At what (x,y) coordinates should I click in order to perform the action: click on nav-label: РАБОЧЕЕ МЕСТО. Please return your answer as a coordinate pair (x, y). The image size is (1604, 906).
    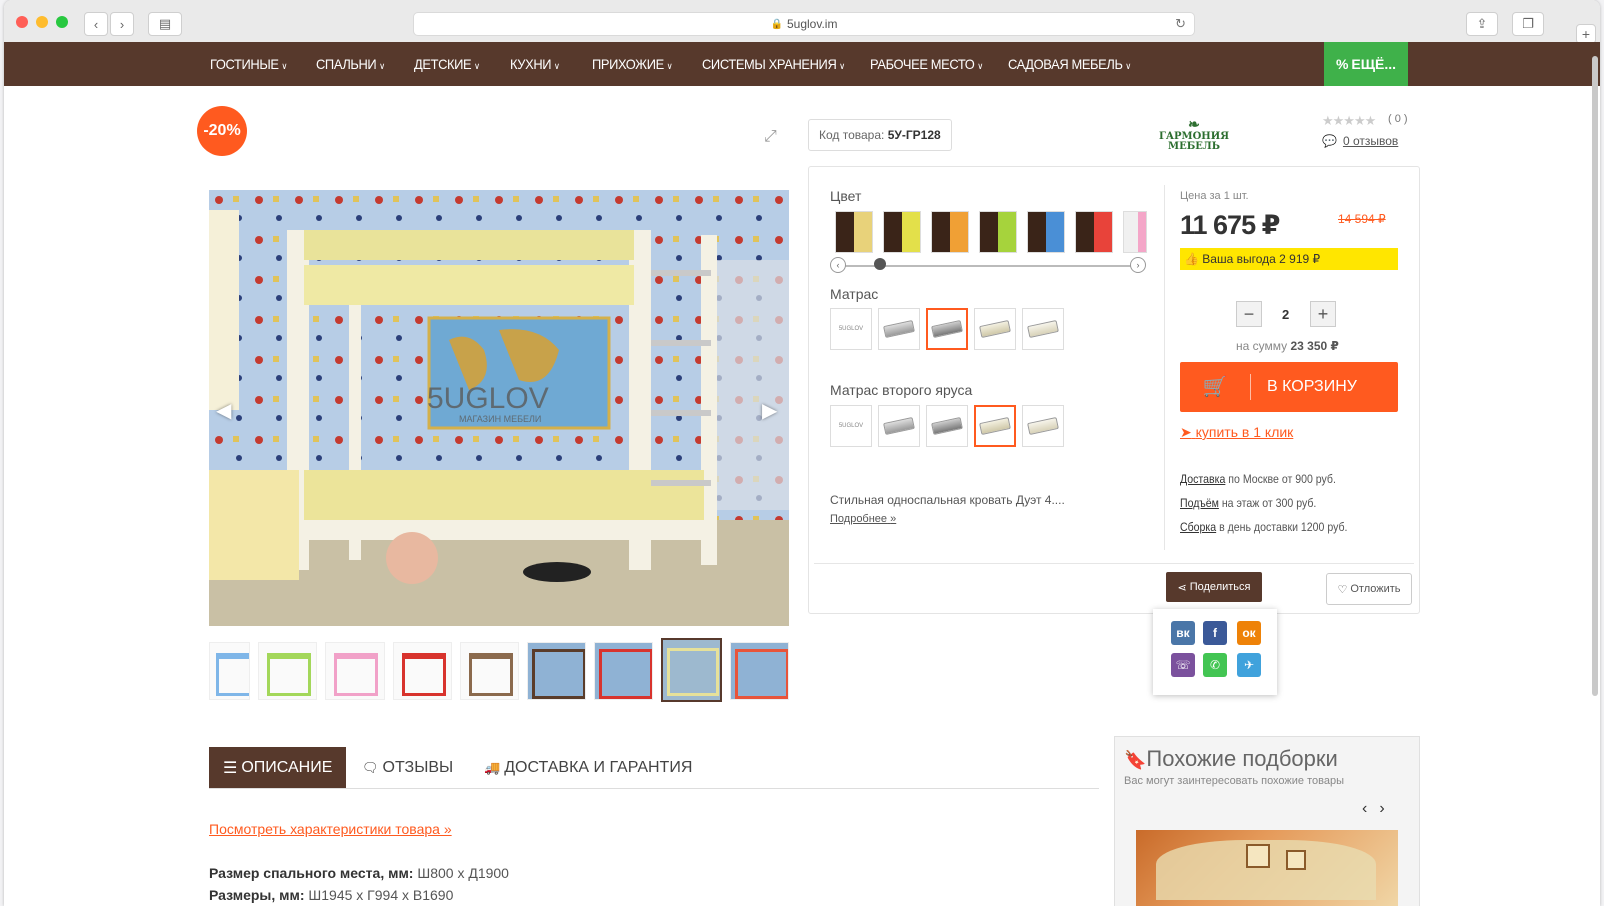
    Looking at the image, I should click on (922, 64).